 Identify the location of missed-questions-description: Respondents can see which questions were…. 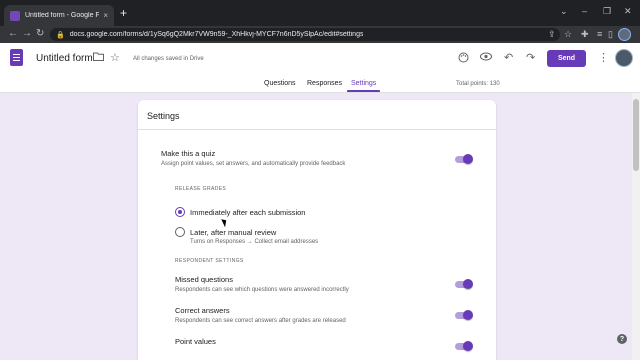
(262, 290).